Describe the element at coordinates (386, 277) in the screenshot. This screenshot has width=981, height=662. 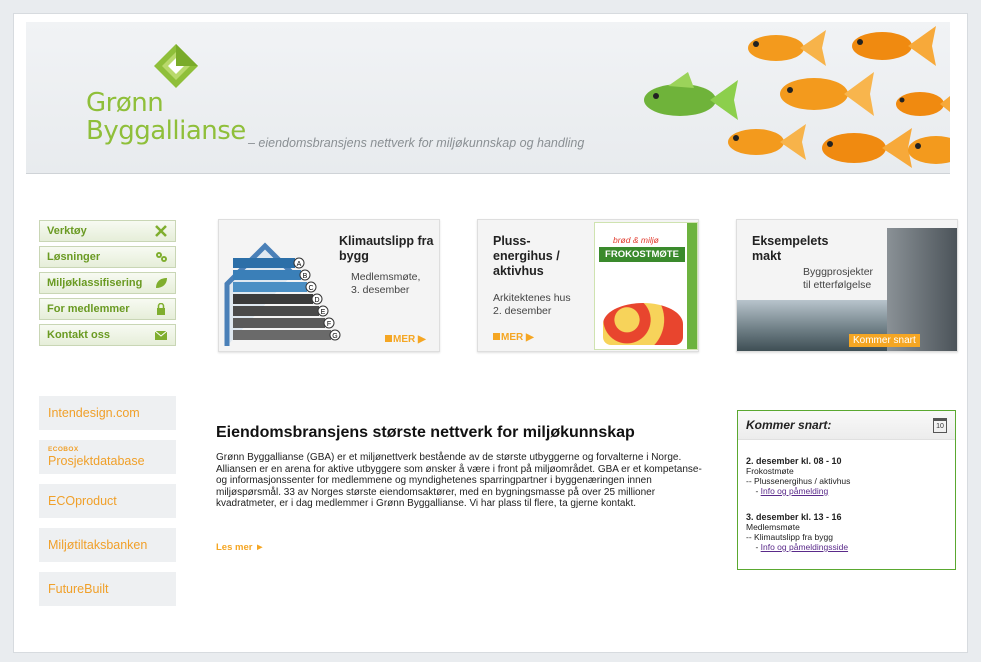
I see `teaser-text-line1: Medlemsmøte,` at that location.